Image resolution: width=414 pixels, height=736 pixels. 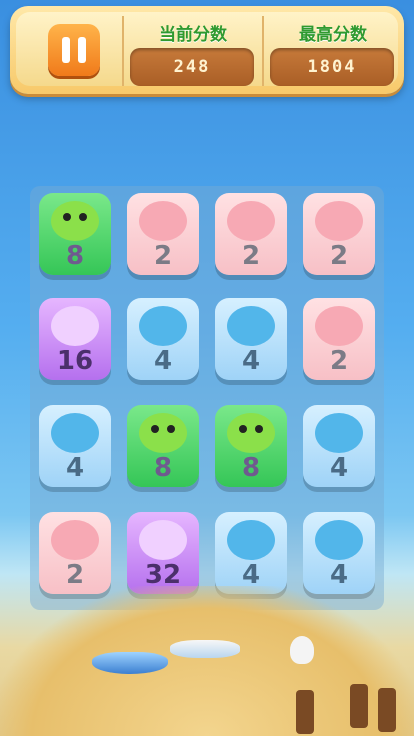 I want to click on best-score-value: 1804, so click(x=332, y=67).